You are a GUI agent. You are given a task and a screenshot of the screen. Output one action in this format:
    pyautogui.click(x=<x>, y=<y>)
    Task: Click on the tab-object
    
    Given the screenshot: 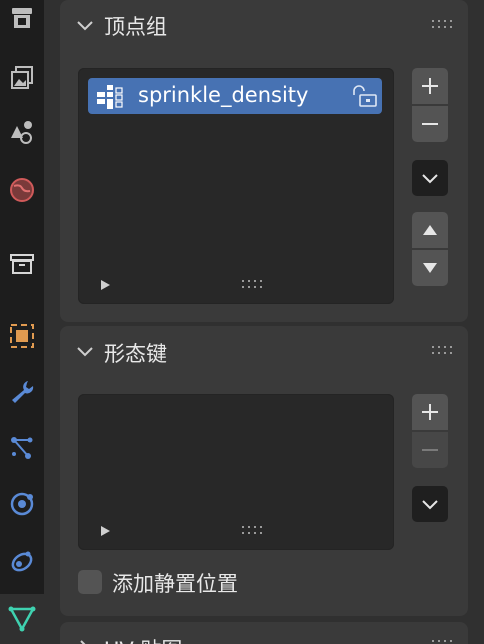 What is the action you would take?
    pyautogui.click(x=22, y=336)
    